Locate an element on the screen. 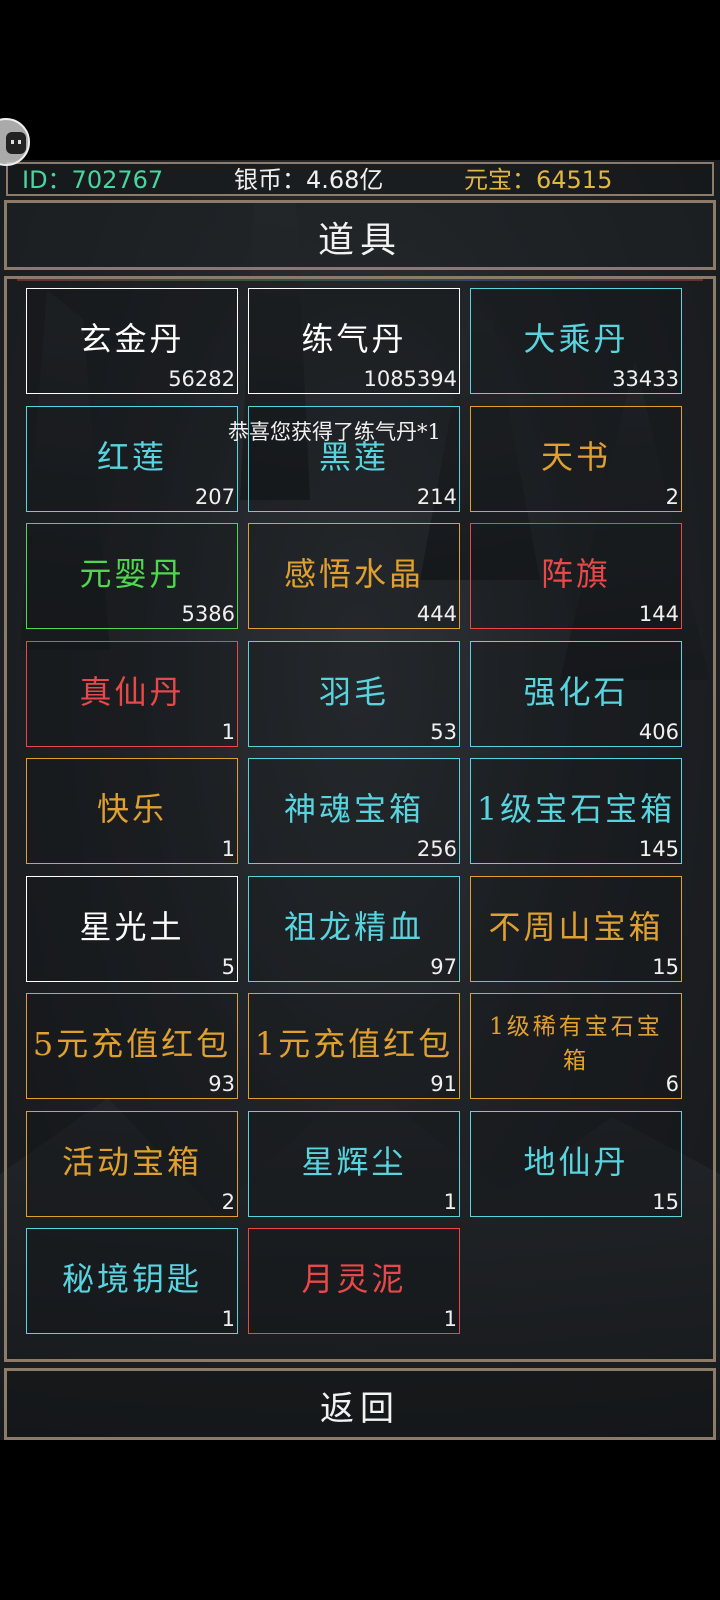 The width and height of the screenshot is (720, 1600). item-name: 练气丹 is located at coordinates (354, 339).